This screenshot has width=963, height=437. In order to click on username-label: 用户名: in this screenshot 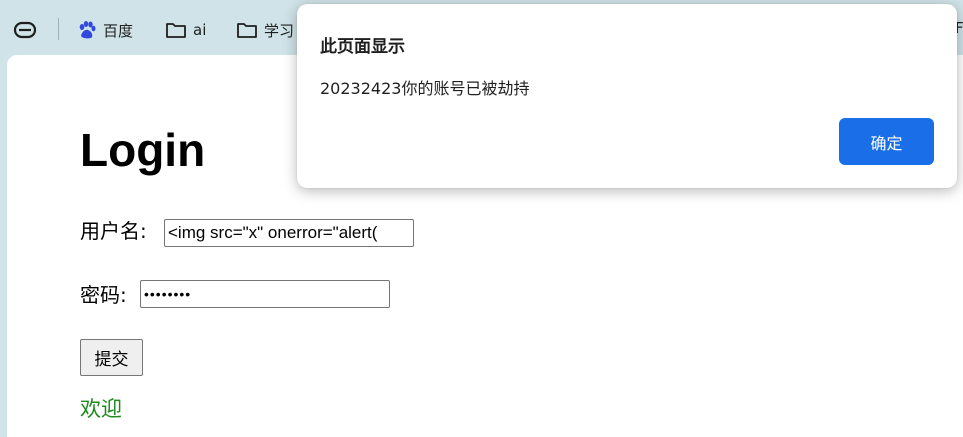, I will do `click(113, 231)`.